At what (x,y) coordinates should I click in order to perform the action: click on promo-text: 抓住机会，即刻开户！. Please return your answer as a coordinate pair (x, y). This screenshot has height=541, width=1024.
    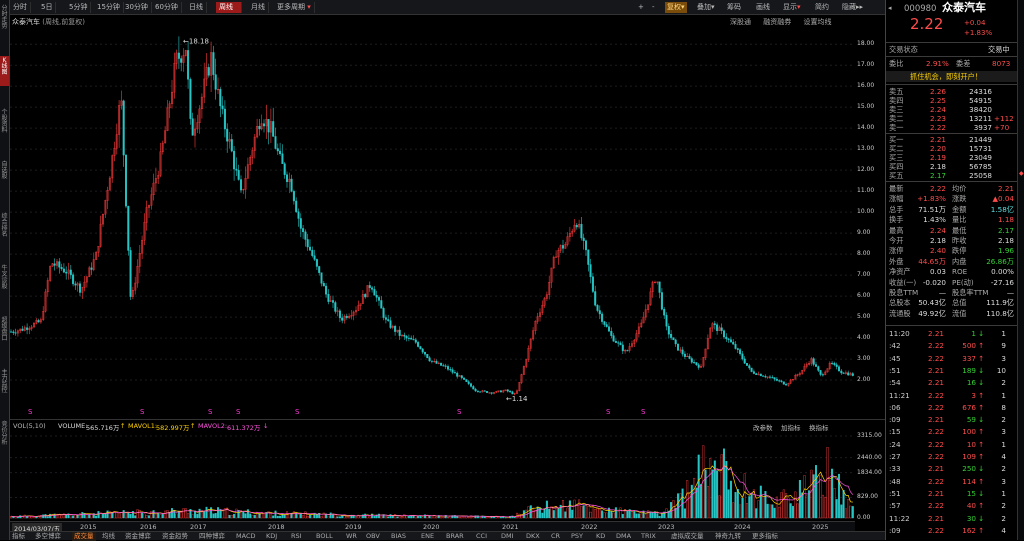
    Looking at the image, I should click on (946, 76).